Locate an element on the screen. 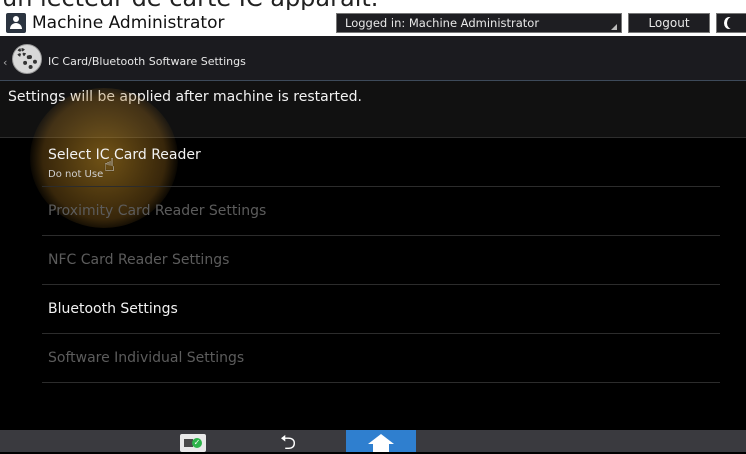 This screenshot has height=454, width=746. caption-strip: un lecteur de carte IC apparaît. is located at coordinates (373, 5).